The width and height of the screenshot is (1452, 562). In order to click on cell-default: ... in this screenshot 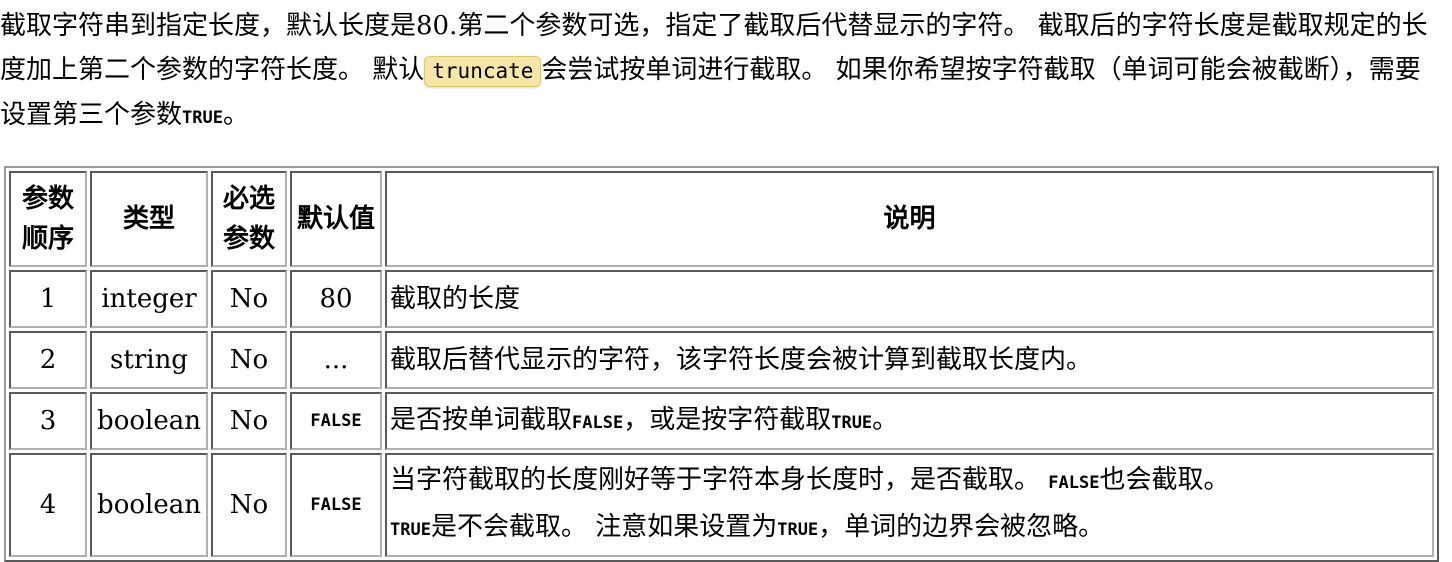, I will do `click(336, 360)`.